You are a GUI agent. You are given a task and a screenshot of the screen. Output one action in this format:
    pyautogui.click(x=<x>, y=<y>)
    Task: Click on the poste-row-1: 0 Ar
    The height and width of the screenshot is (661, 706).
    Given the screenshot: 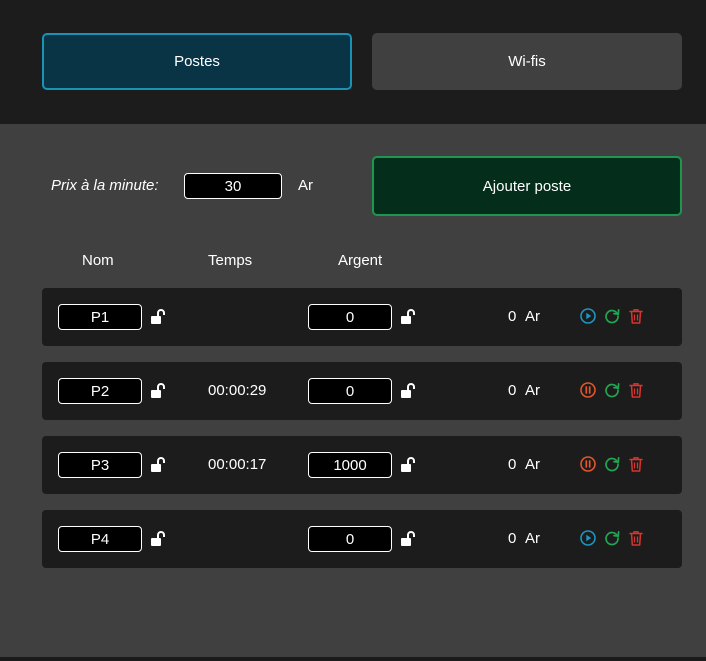 What is the action you would take?
    pyautogui.click(x=362, y=317)
    